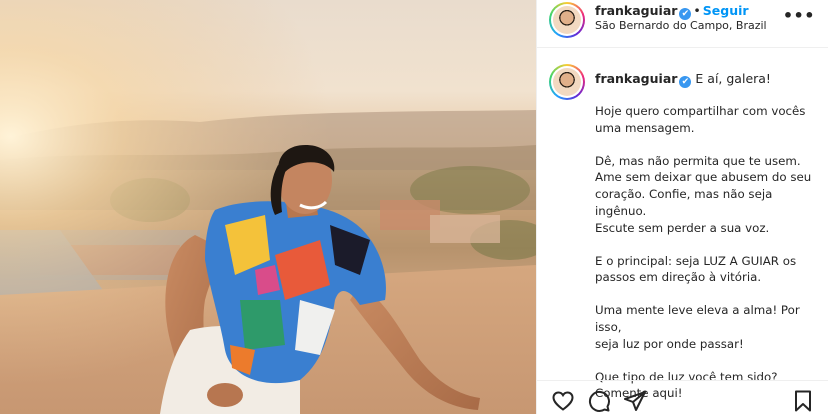  I want to click on more-options-icon: •••, so click(799, 15).